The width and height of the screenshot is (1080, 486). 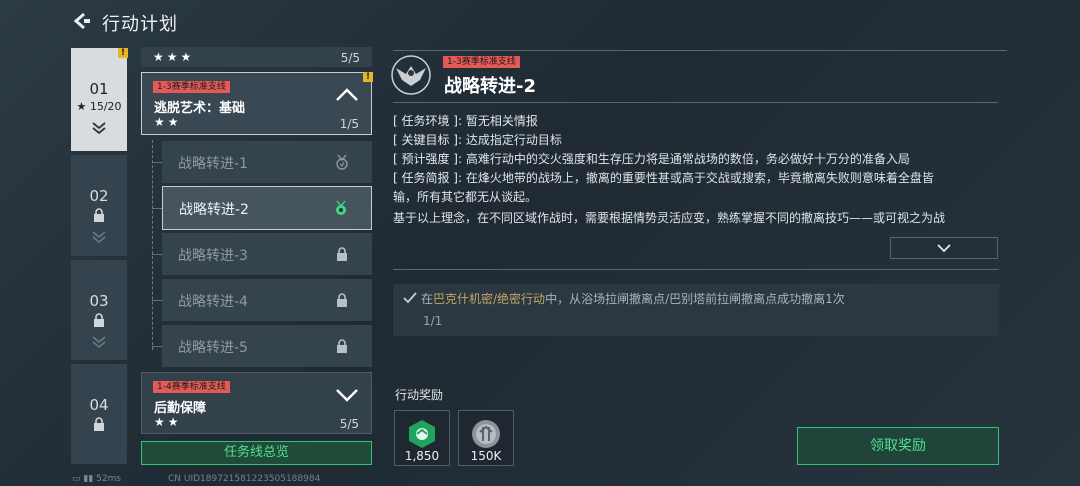 I want to click on eagle-emblem-icon, so click(x=411, y=75).